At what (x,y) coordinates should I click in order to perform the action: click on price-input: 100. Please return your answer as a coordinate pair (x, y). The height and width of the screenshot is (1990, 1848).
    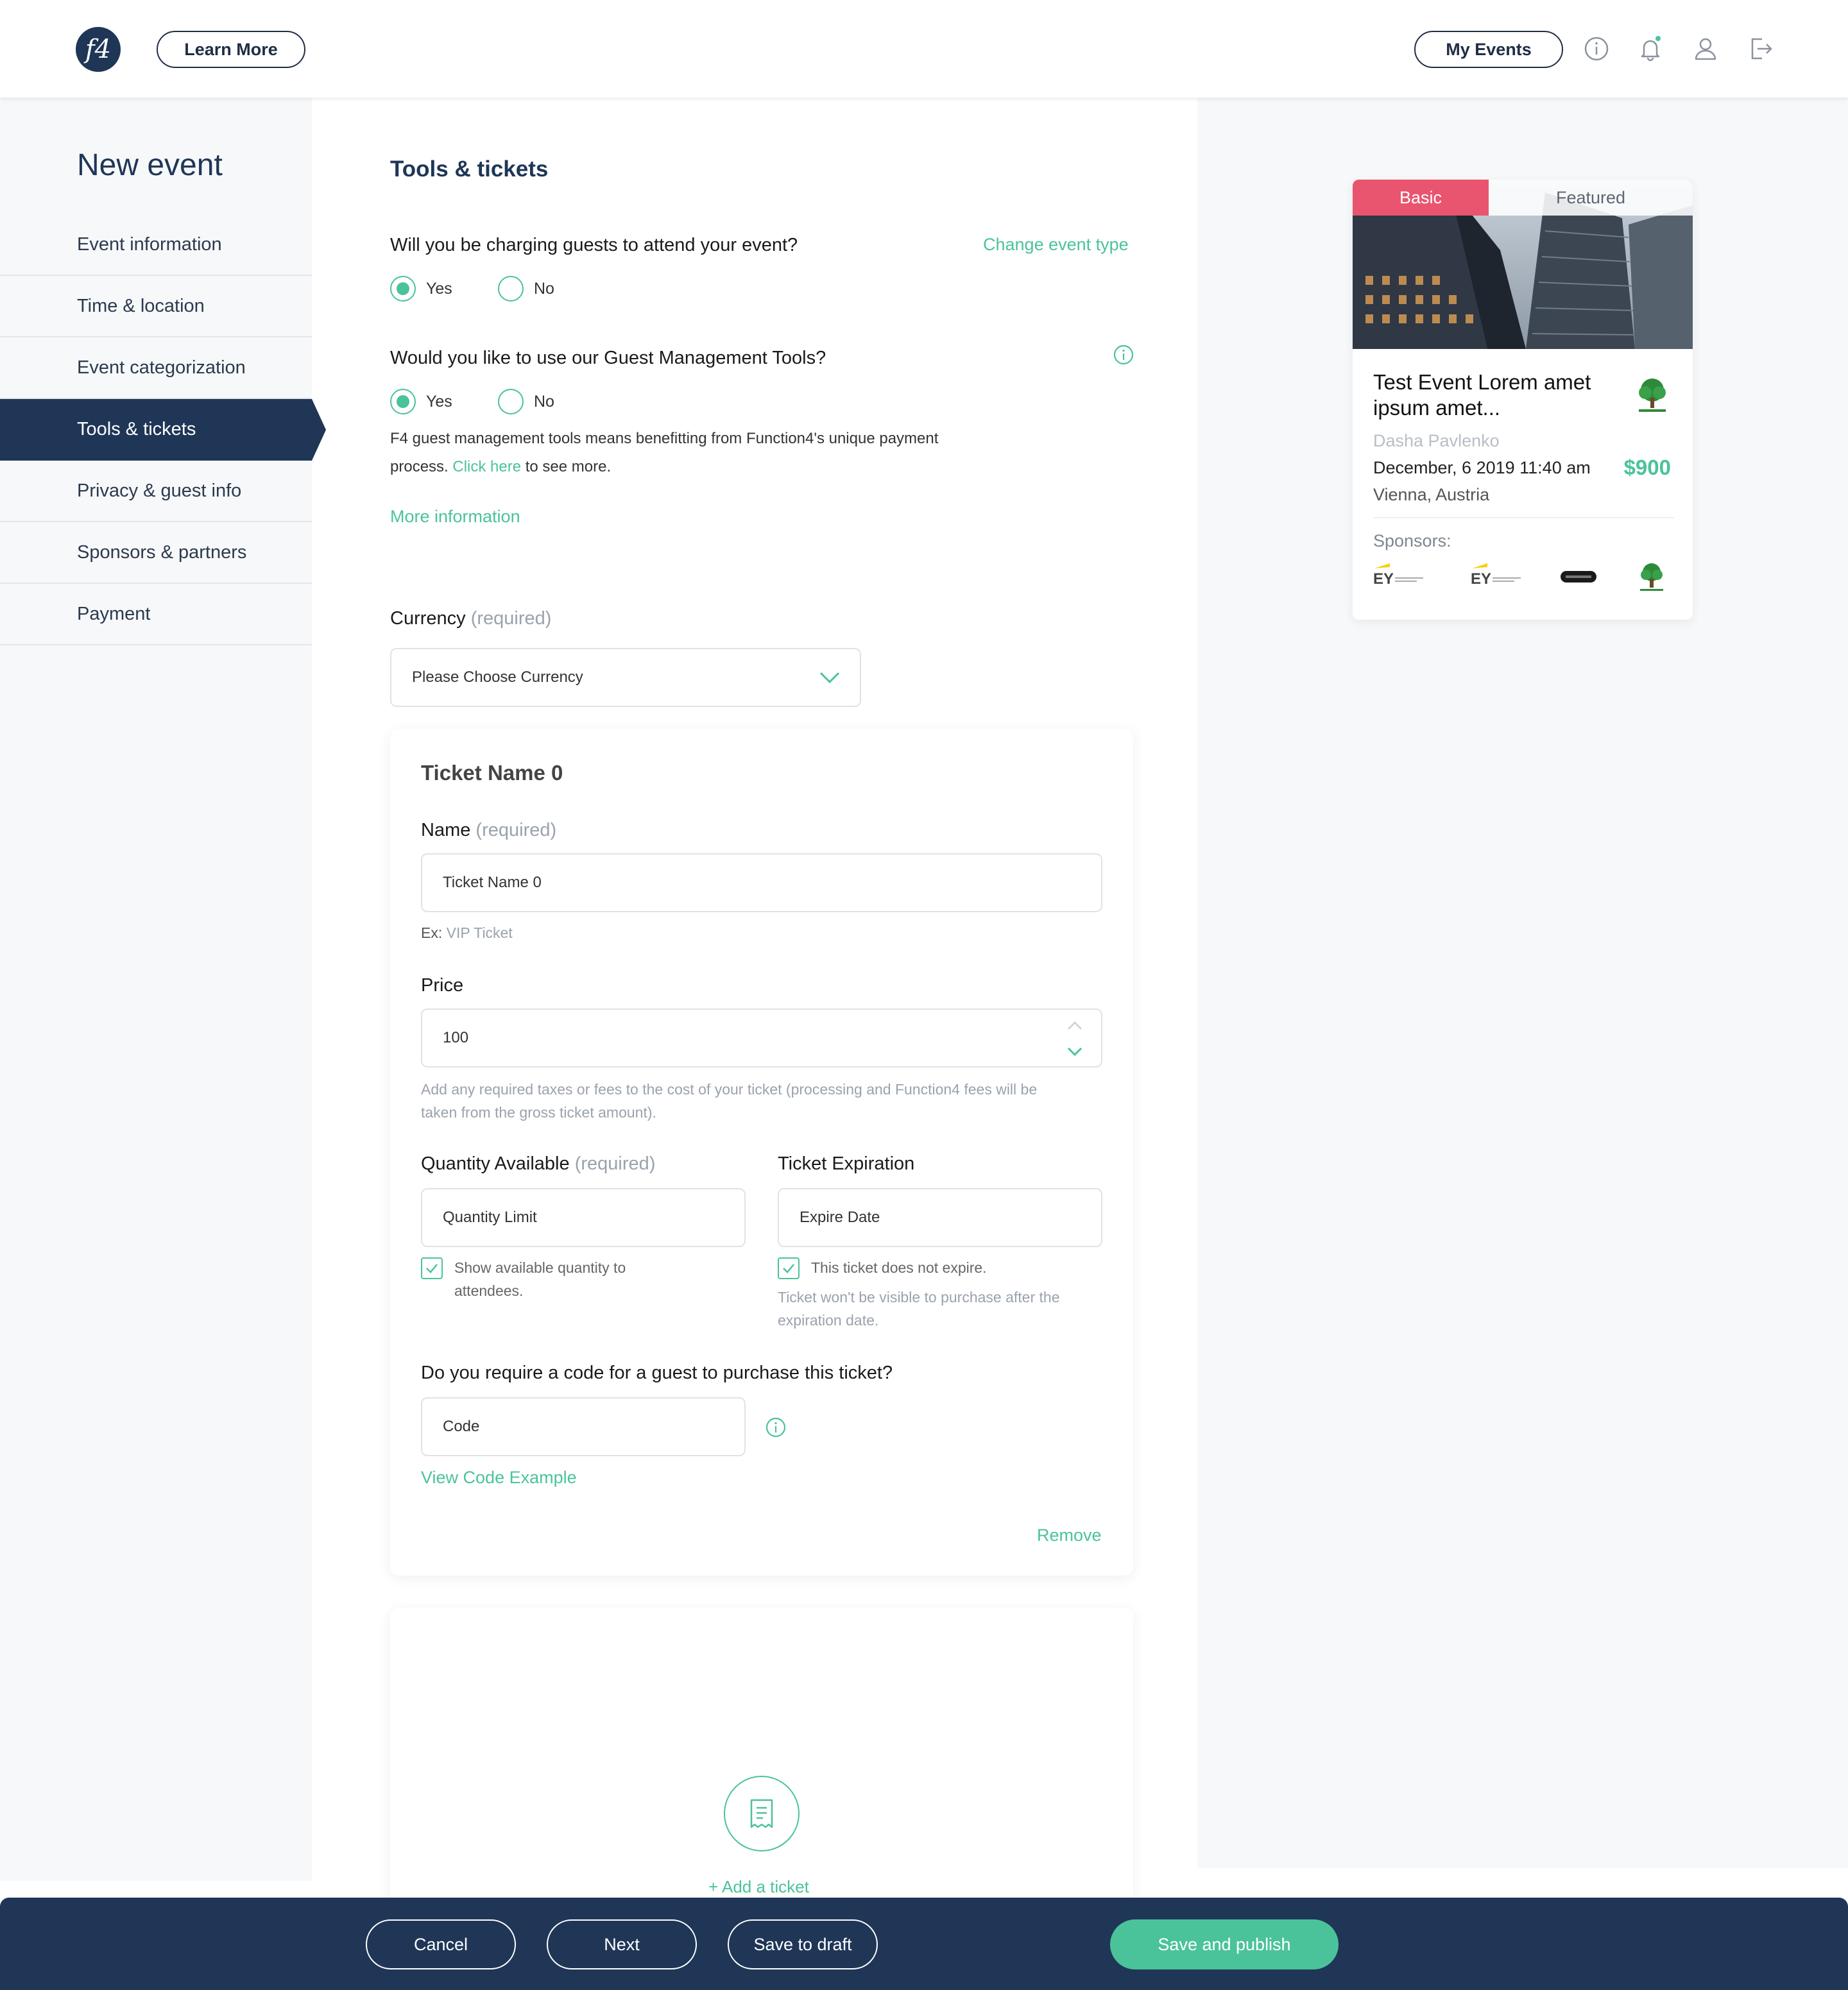
    Looking at the image, I should click on (762, 1037).